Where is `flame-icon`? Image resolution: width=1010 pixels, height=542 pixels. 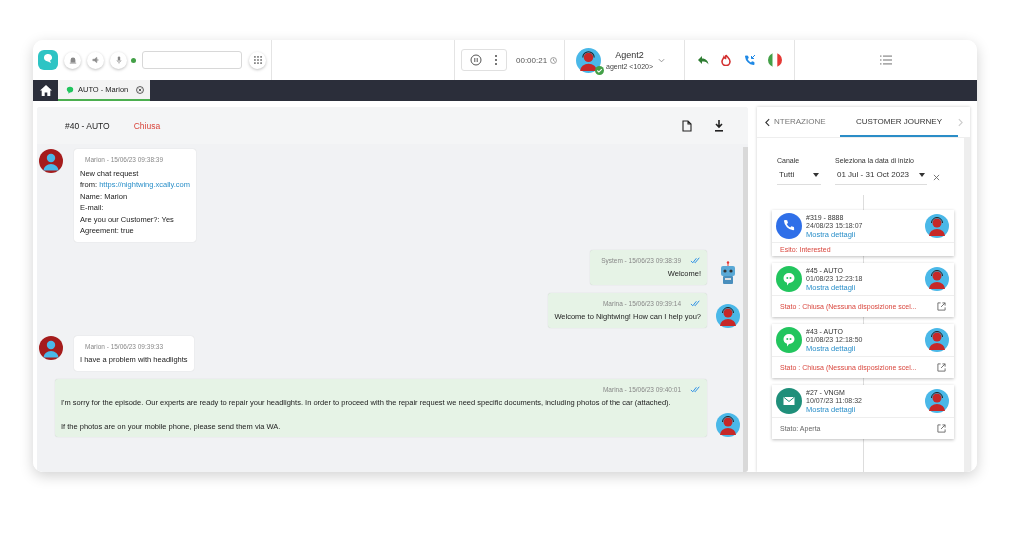
flame-icon is located at coordinates (726, 60).